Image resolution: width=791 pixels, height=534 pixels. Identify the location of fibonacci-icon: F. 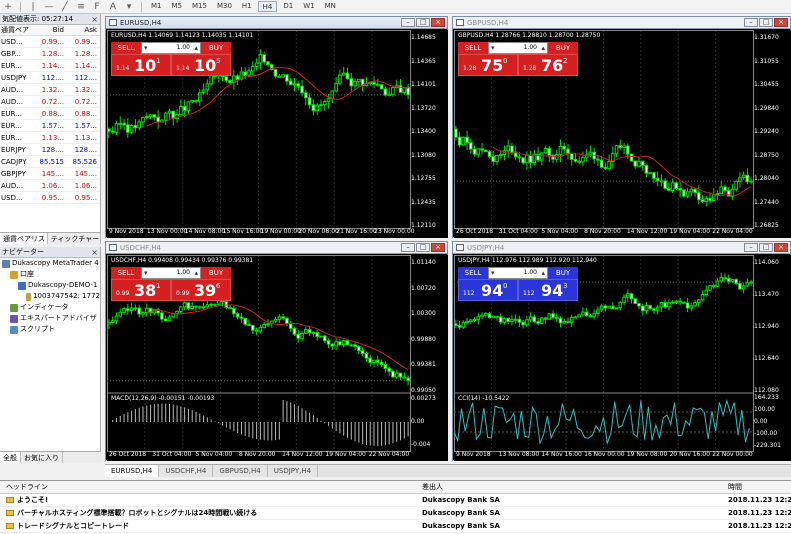
(97, 7).